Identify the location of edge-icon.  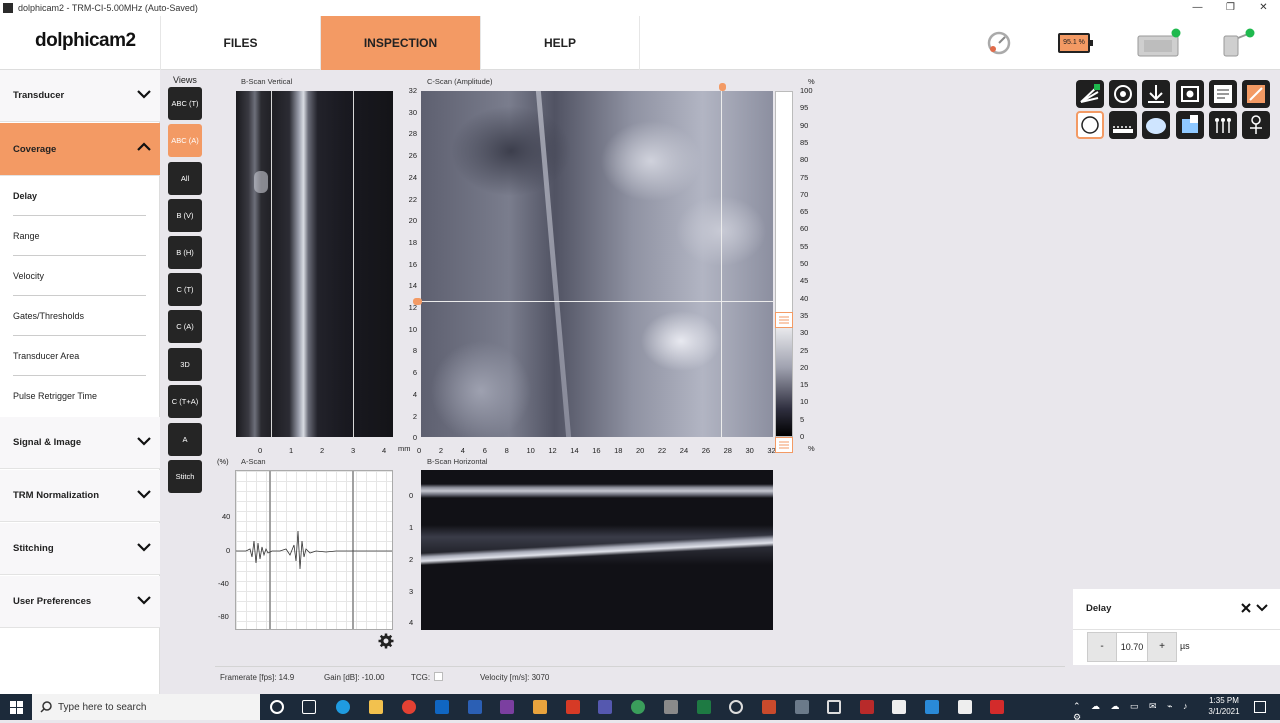
(343, 707).